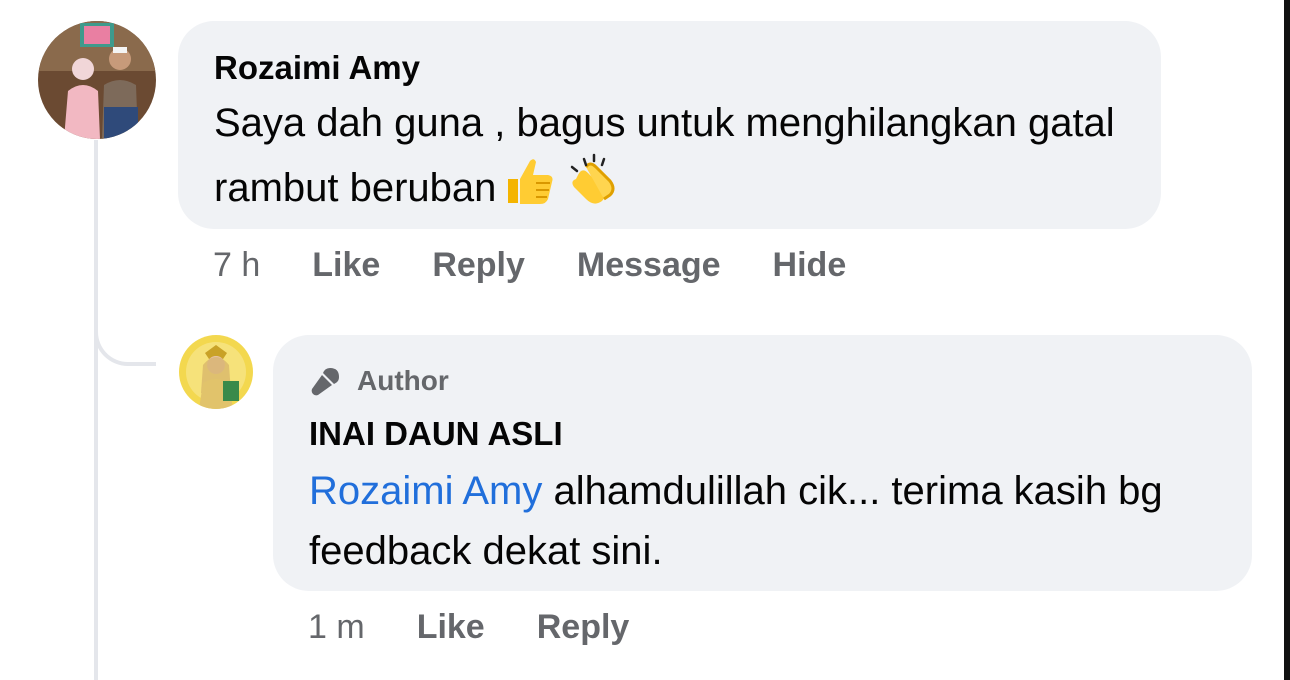 This screenshot has width=1290, height=680. What do you see at coordinates (583, 627) in the screenshot?
I see `reply-reply-button: Reply` at bounding box center [583, 627].